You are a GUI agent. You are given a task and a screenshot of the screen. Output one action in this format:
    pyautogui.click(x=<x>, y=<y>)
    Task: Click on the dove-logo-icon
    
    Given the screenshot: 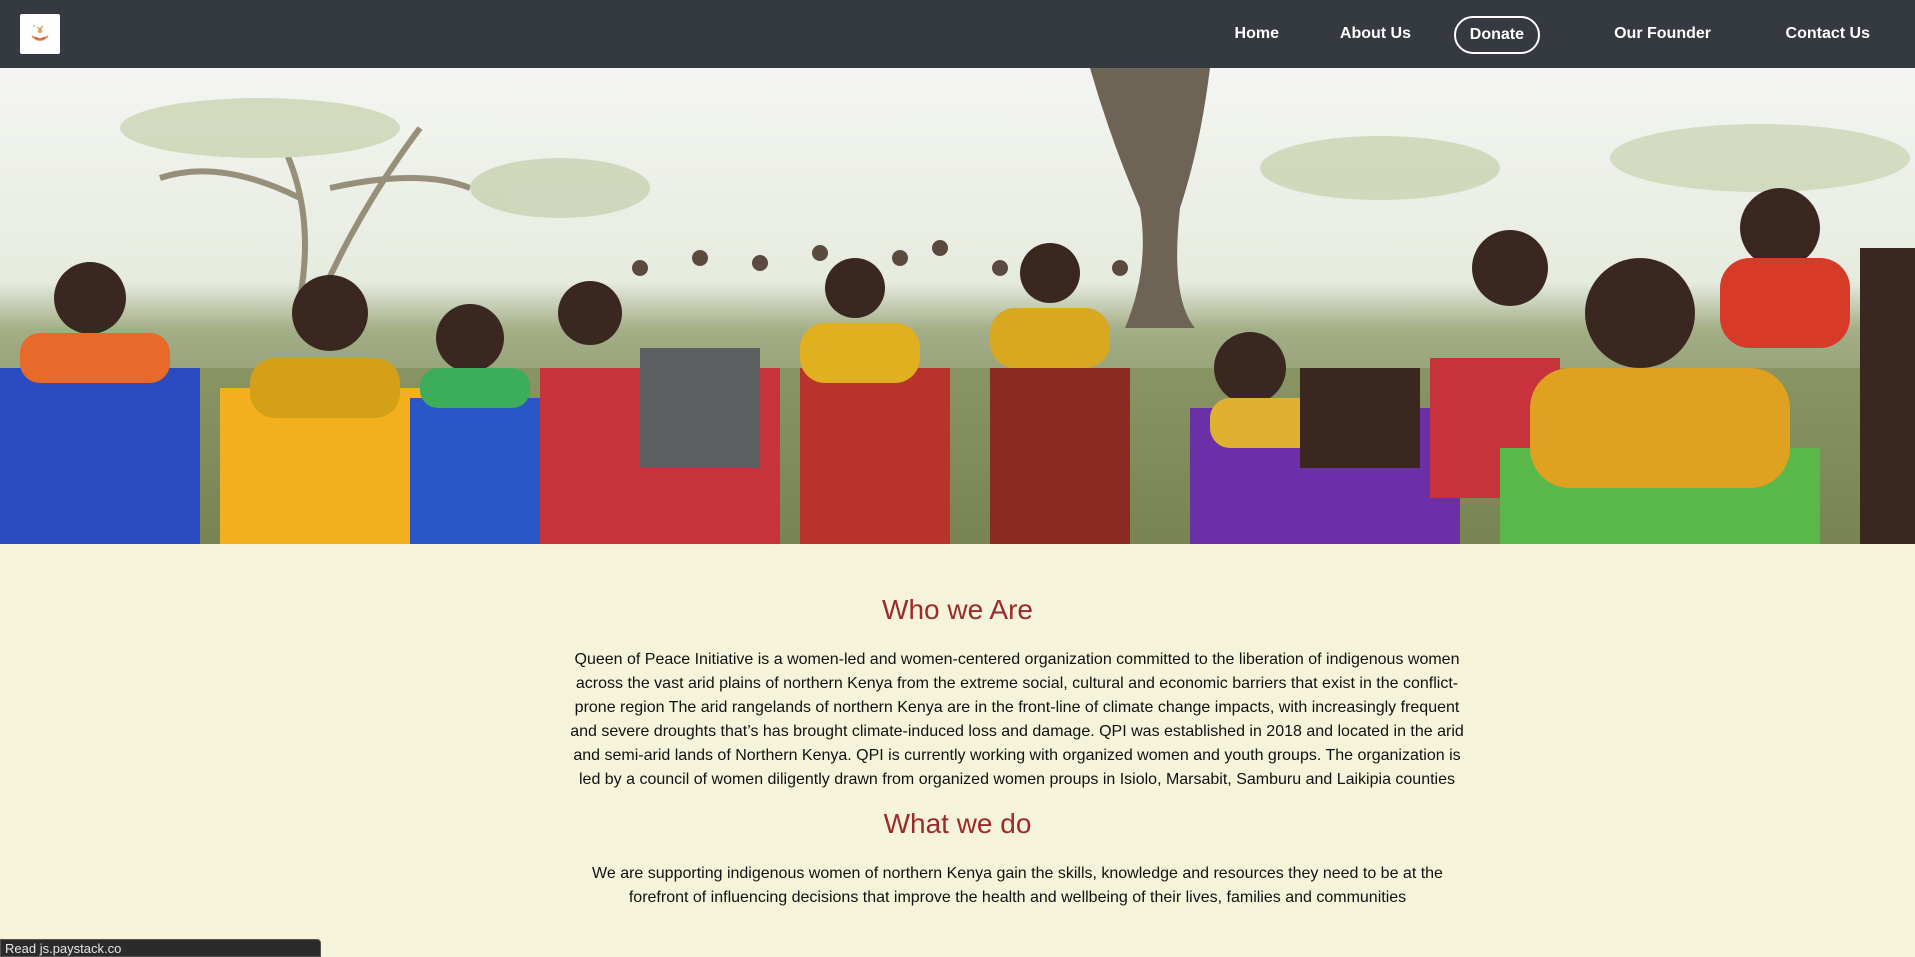 What is the action you would take?
    pyautogui.click(x=40, y=33)
    